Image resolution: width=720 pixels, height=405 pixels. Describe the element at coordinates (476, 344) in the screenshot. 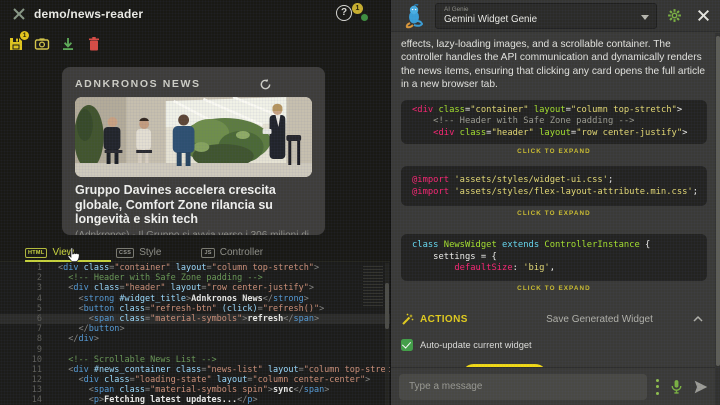

I see `auto-update-label: Auto-update current widget` at that location.